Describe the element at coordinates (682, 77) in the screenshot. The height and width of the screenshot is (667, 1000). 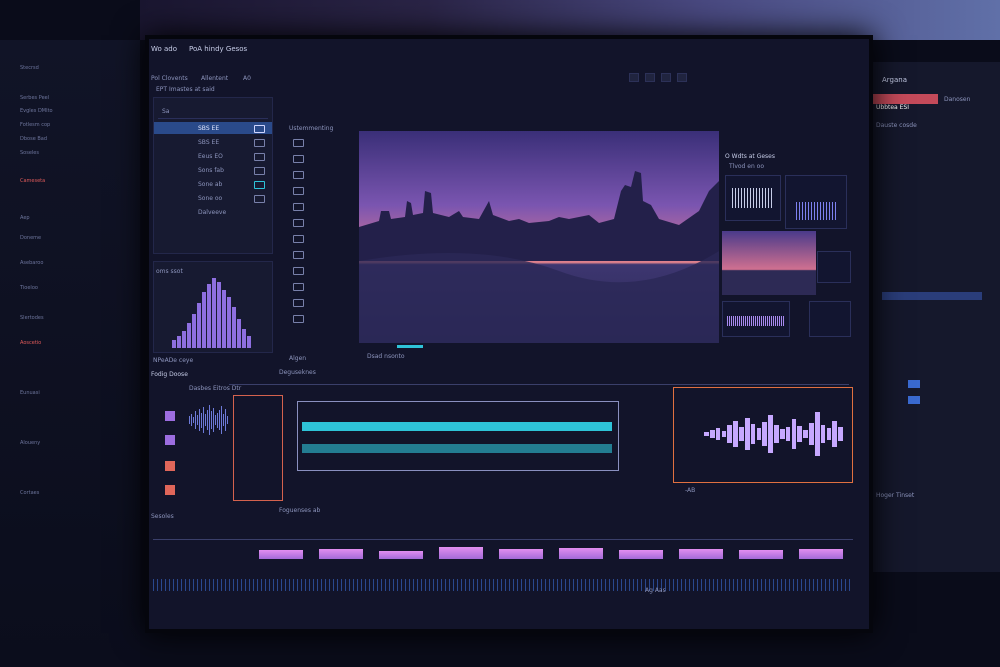
I see `settings-icon` at that location.